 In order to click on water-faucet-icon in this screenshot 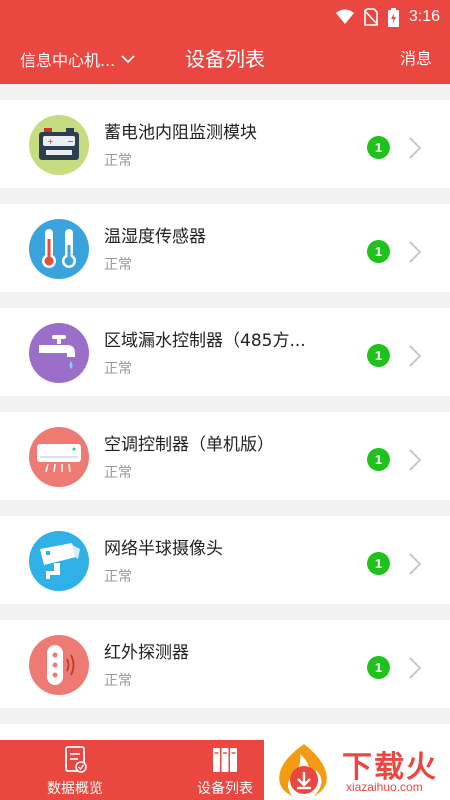, I will do `click(59, 353)`.